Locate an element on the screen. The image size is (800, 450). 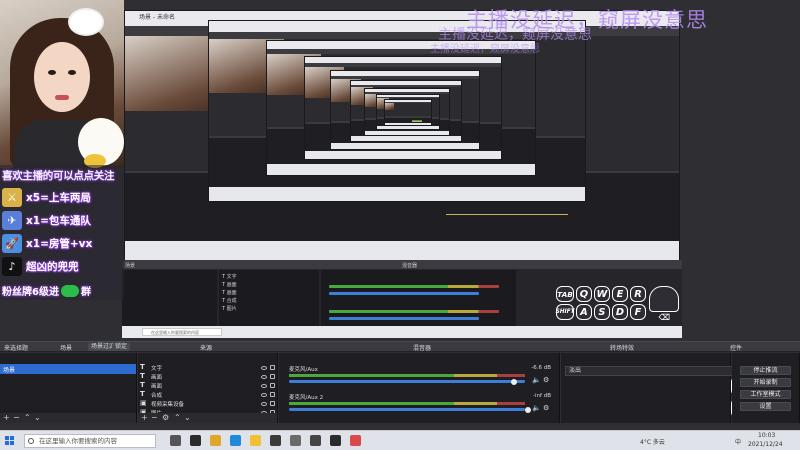
nested-search-box: 在这里输入你要搜索的内容 is located at coordinates (182, 332).